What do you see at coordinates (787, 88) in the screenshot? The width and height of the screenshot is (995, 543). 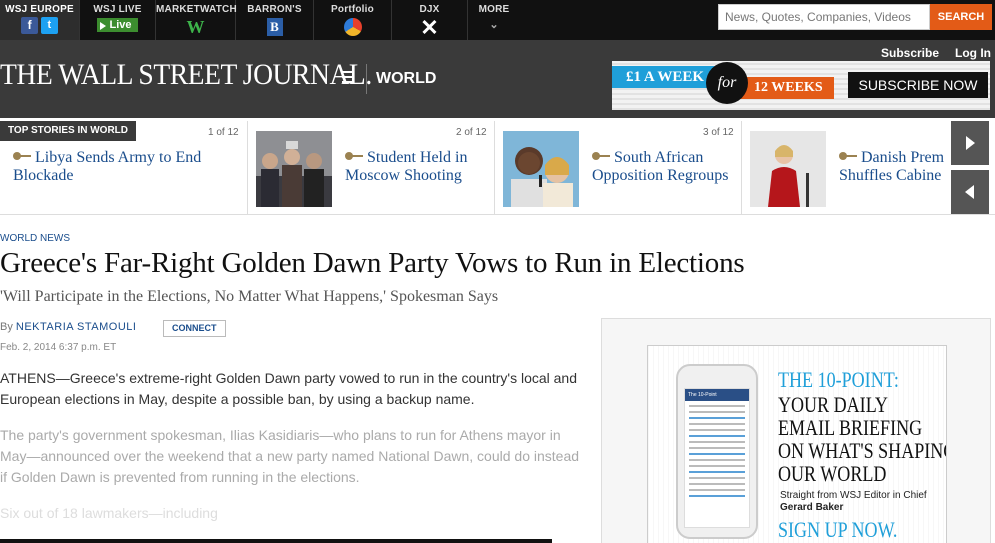 I see `promo-weeks: 12 WEEKS` at bounding box center [787, 88].